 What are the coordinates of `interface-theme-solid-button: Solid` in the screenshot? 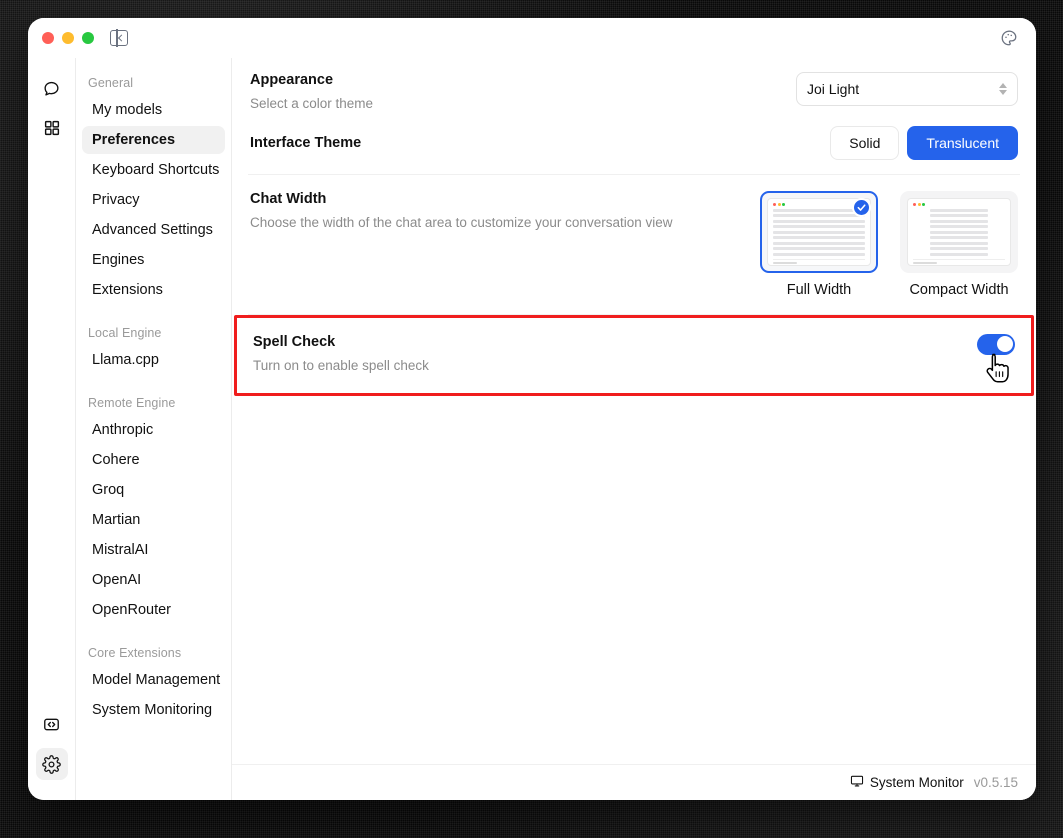 It's located at (865, 142).